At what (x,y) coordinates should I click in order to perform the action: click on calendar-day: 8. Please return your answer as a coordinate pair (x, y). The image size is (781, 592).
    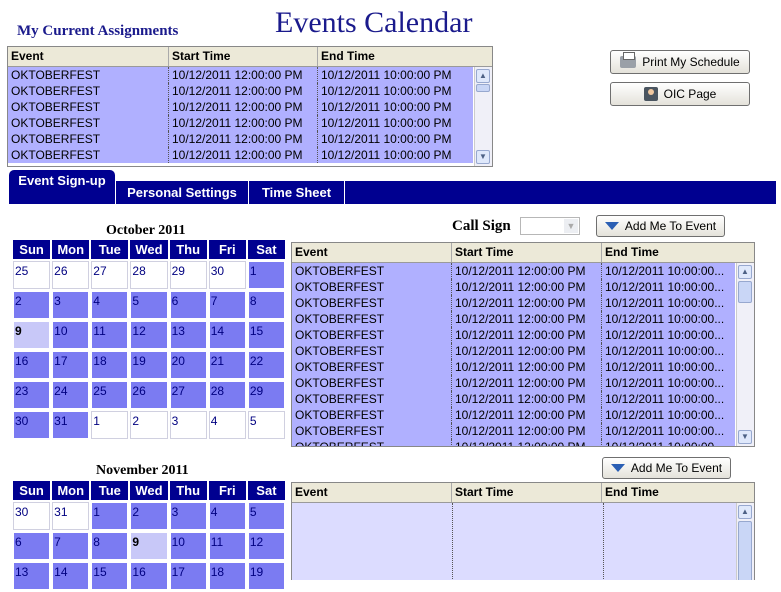
    Looking at the image, I should click on (266, 305).